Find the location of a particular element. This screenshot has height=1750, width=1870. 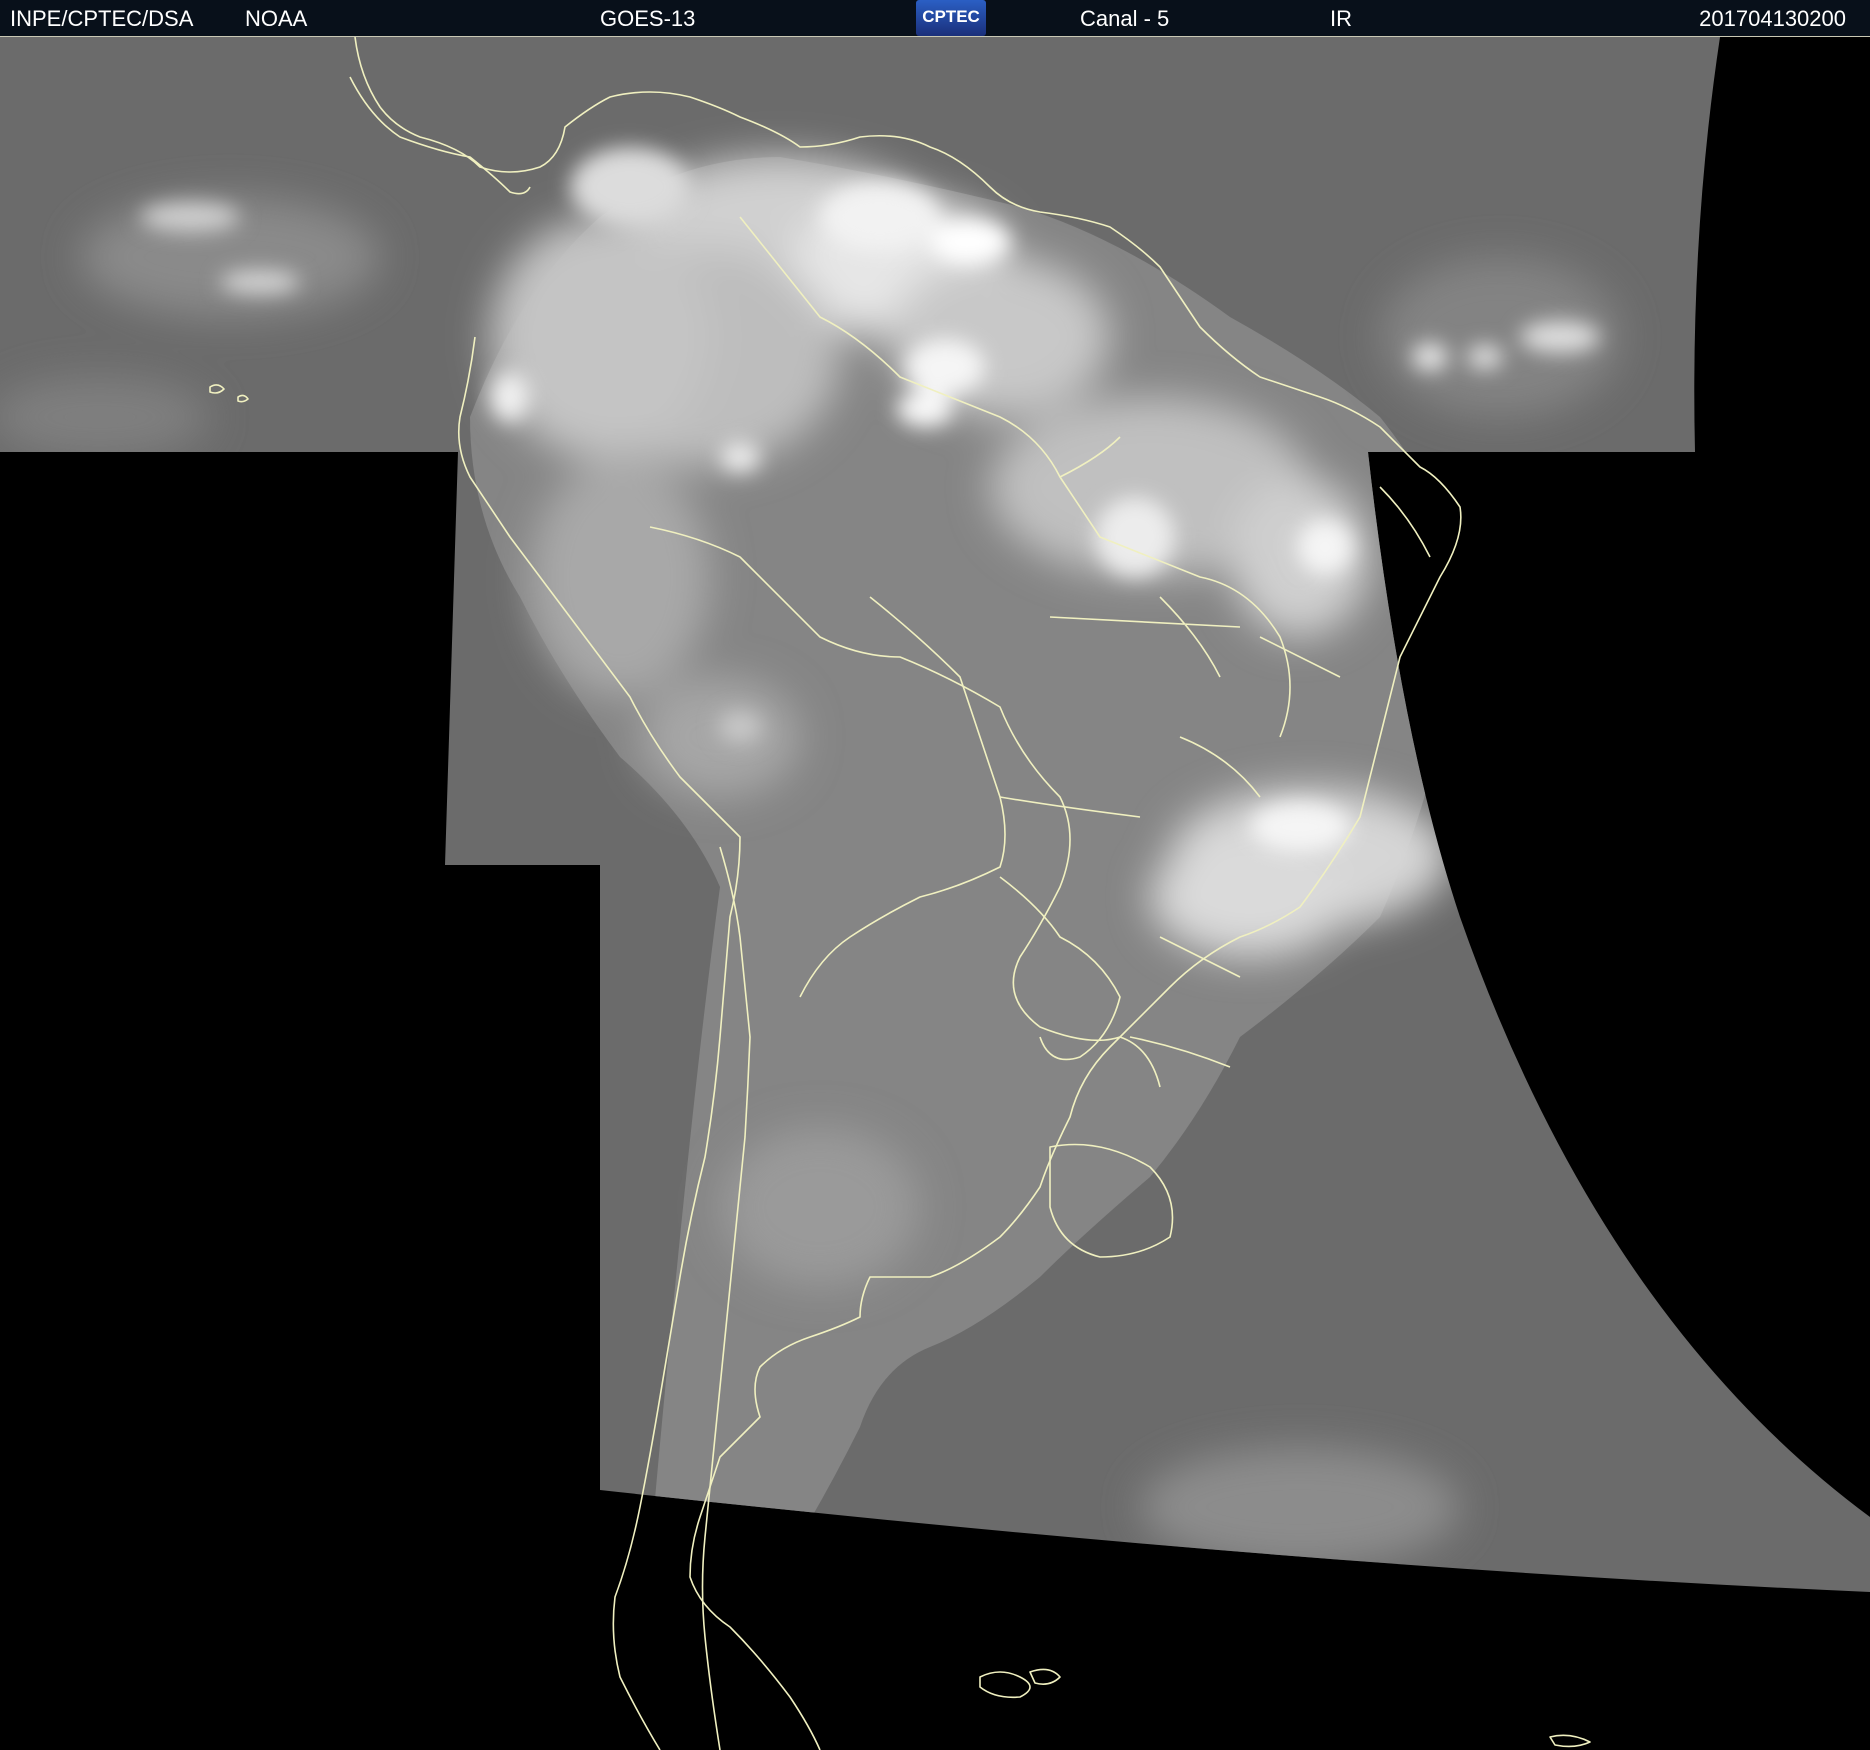

channel-label: Canal - 5 is located at coordinates (1125, 18).